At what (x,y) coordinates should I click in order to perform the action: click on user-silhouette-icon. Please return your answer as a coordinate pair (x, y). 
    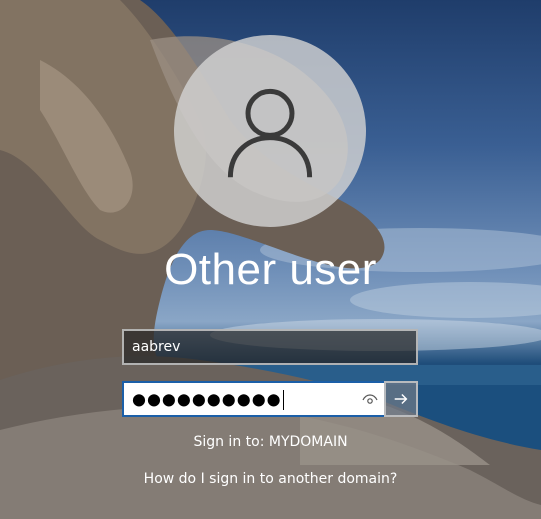
    Looking at the image, I should click on (270, 133).